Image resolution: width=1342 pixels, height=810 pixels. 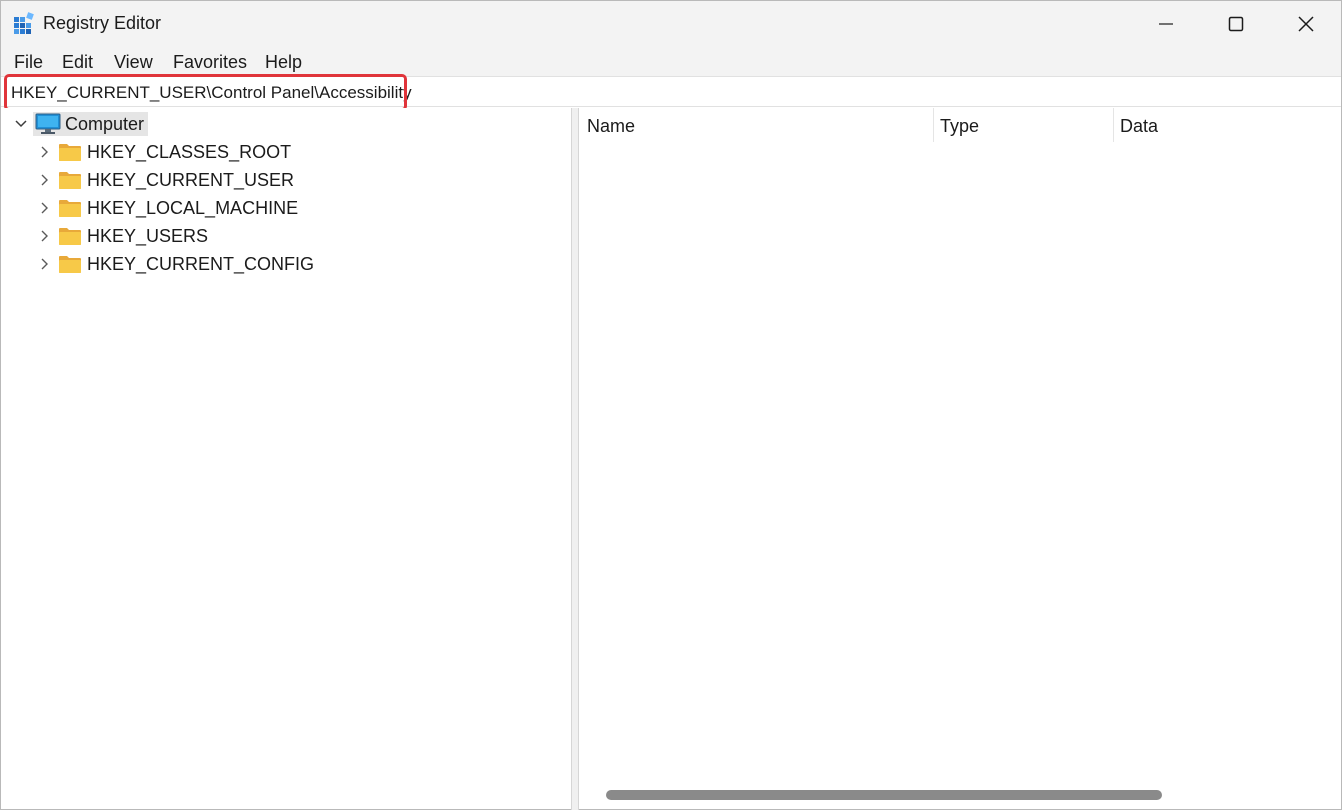 I want to click on close-icon, so click(x=1306, y=23).